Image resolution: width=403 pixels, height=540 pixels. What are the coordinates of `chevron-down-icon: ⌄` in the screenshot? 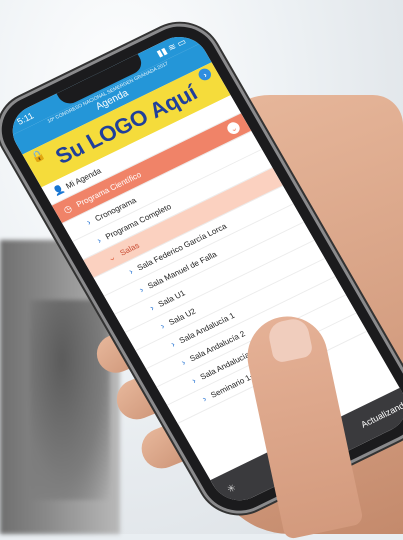 It's located at (111, 257).